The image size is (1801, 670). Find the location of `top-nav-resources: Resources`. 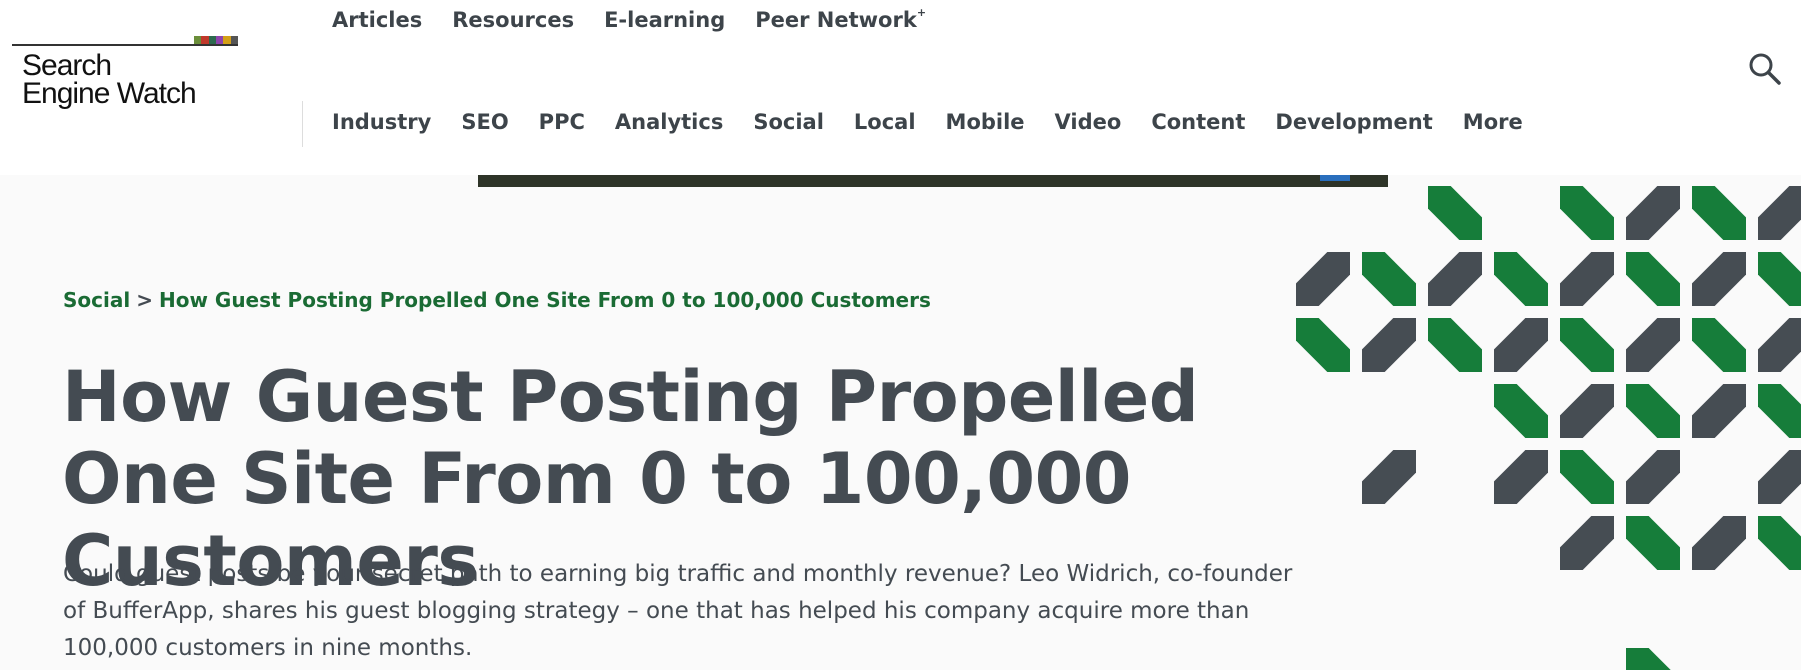

top-nav-resources: Resources is located at coordinates (513, 20).